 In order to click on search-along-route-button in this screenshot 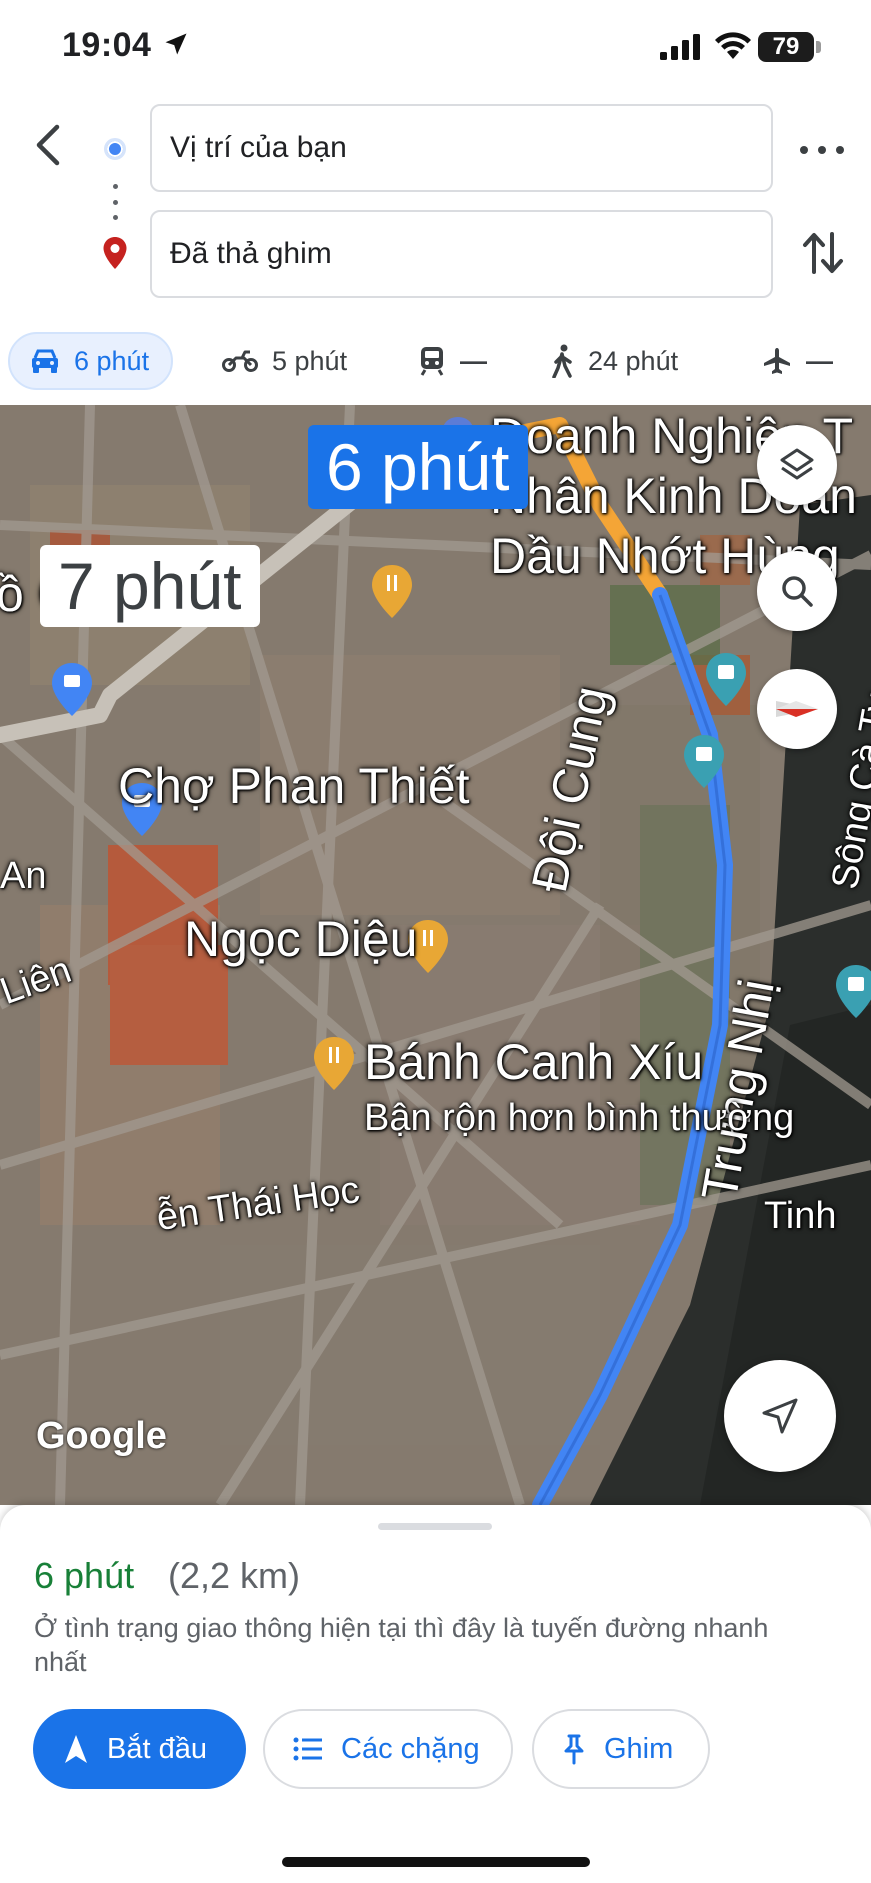, I will do `click(797, 591)`.